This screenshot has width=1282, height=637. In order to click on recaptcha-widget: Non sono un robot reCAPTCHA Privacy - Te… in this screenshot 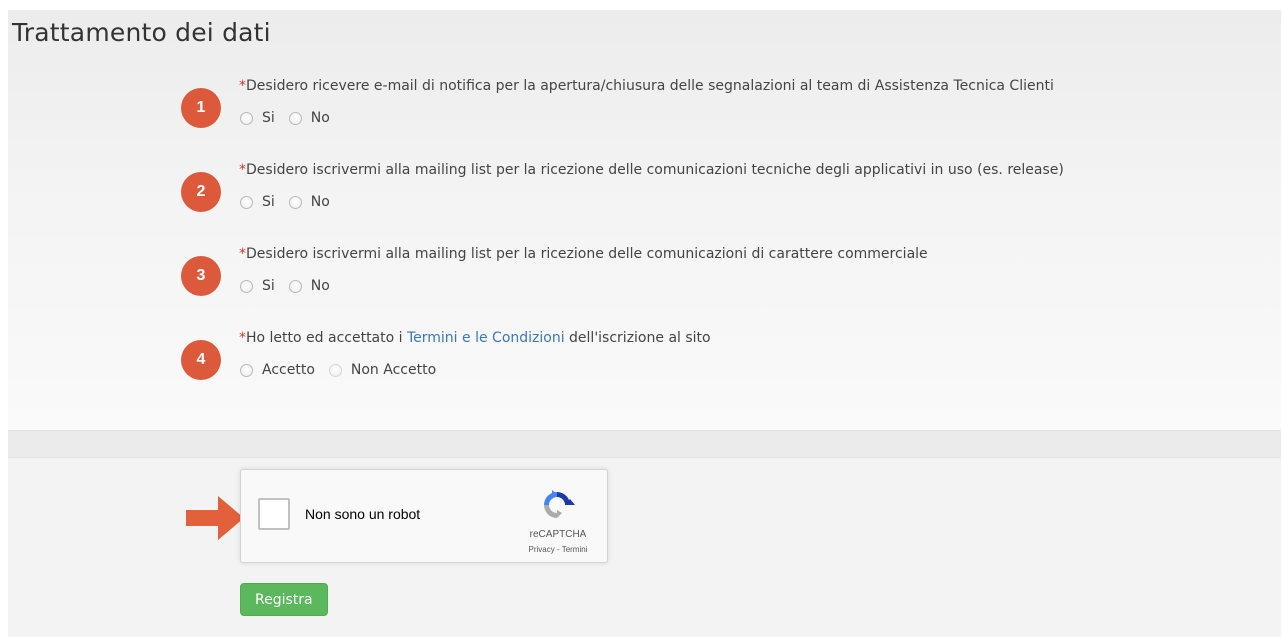, I will do `click(424, 516)`.